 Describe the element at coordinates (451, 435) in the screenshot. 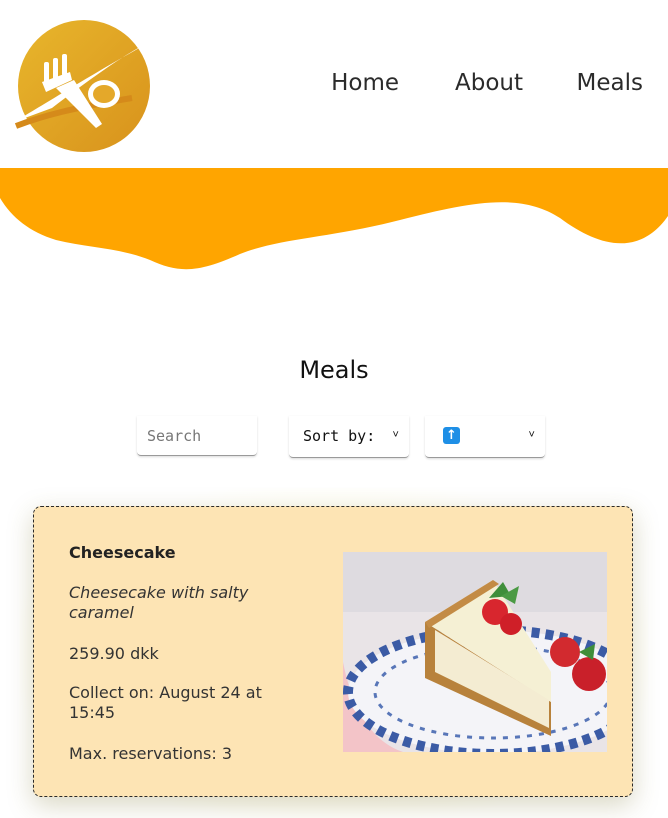

I see `up-arrow-icon: ↑` at that location.